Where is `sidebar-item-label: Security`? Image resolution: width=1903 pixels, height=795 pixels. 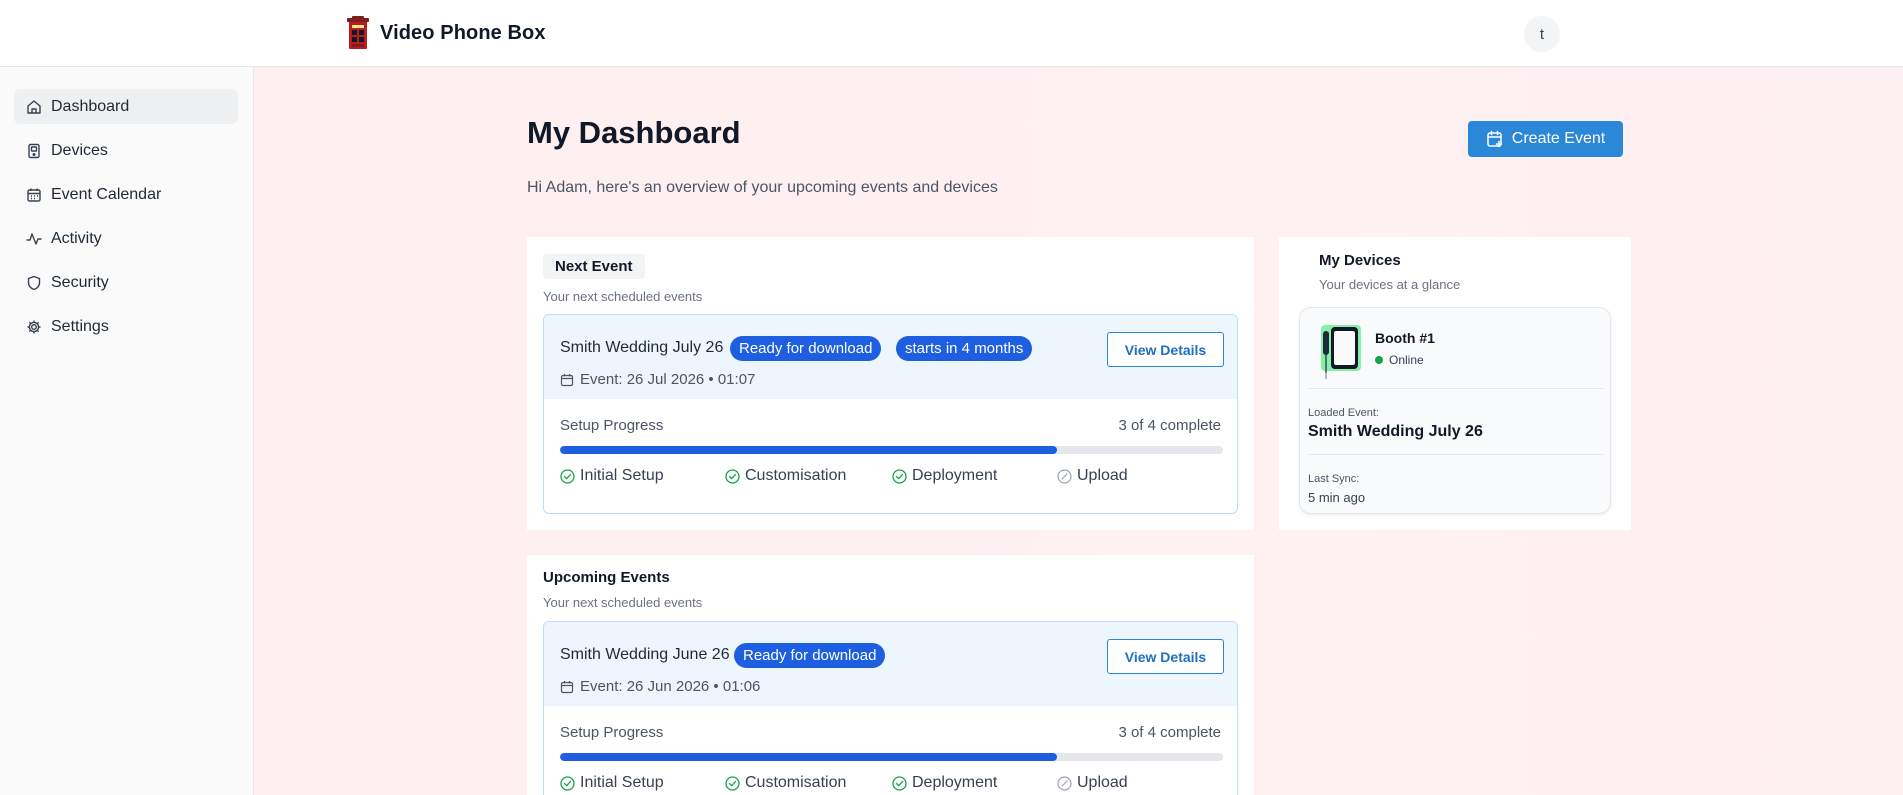
sidebar-item-label: Security is located at coordinates (80, 282).